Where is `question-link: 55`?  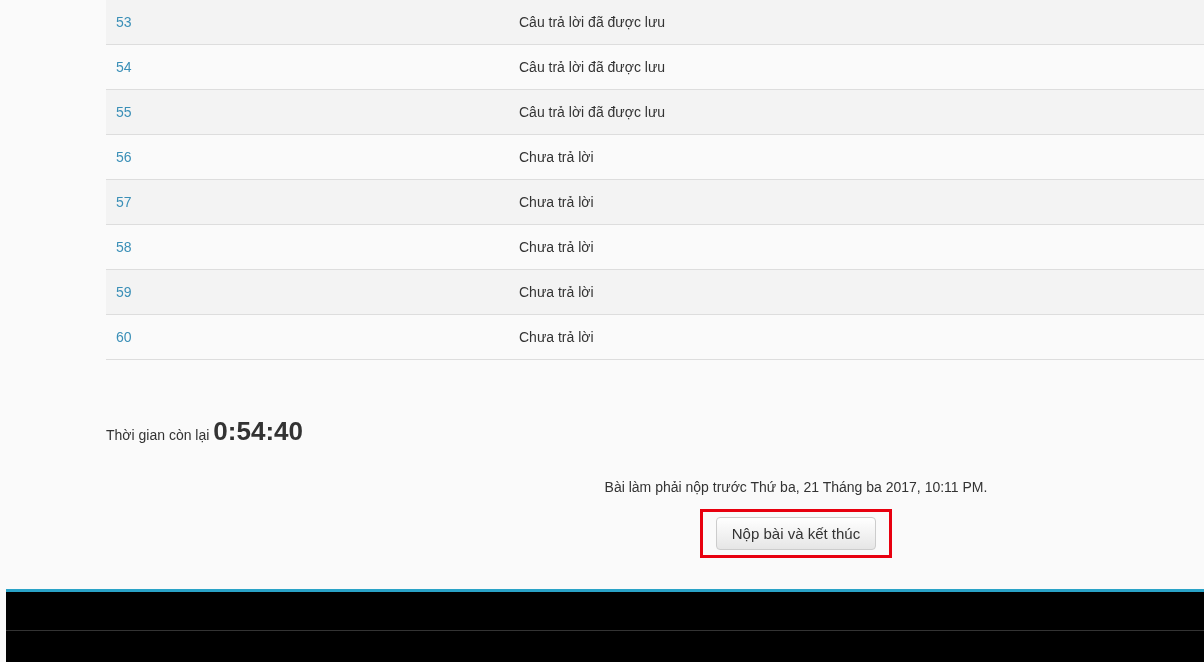
question-link: 55 is located at coordinates (124, 112).